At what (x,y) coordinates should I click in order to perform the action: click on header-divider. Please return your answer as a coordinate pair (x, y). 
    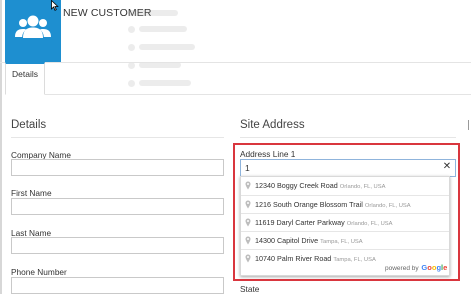
    Looking at the image, I should click on (235, 62).